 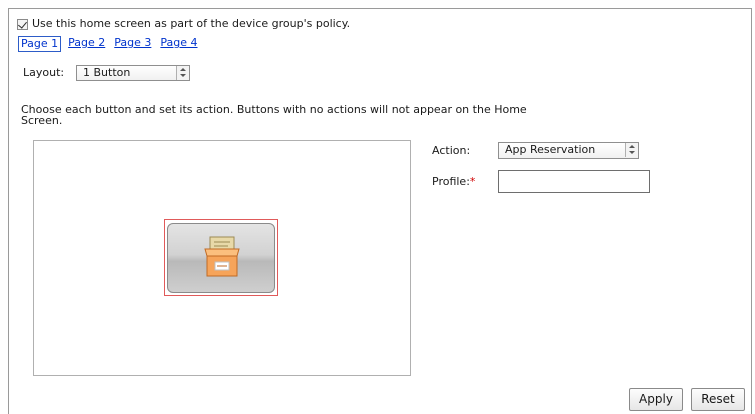 What do you see at coordinates (451, 150) in the screenshot?
I see `action-label: Action:` at bounding box center [451, 150].